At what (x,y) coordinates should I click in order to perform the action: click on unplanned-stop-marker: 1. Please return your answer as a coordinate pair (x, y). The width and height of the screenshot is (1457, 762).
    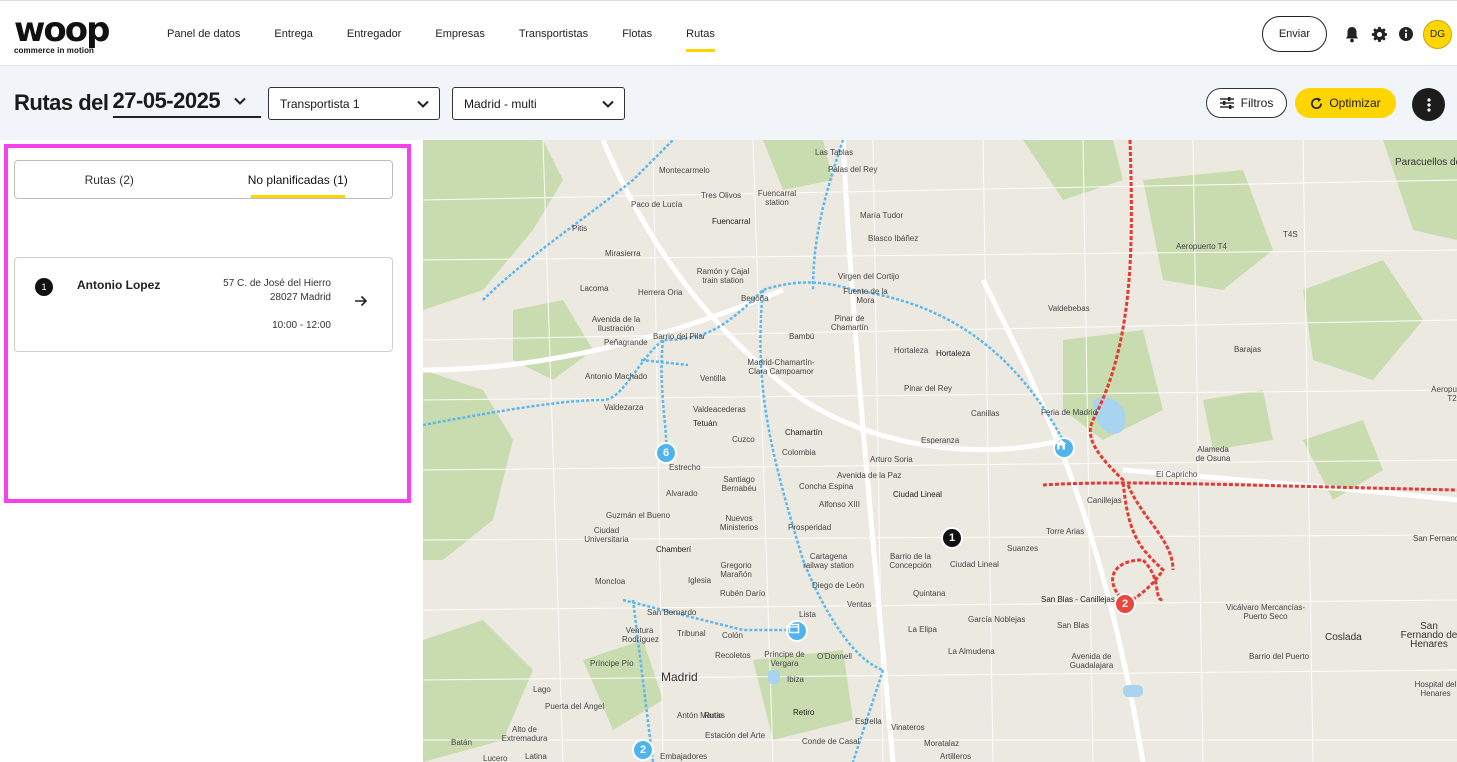
    Looking at the image, I should click on (952, 538).